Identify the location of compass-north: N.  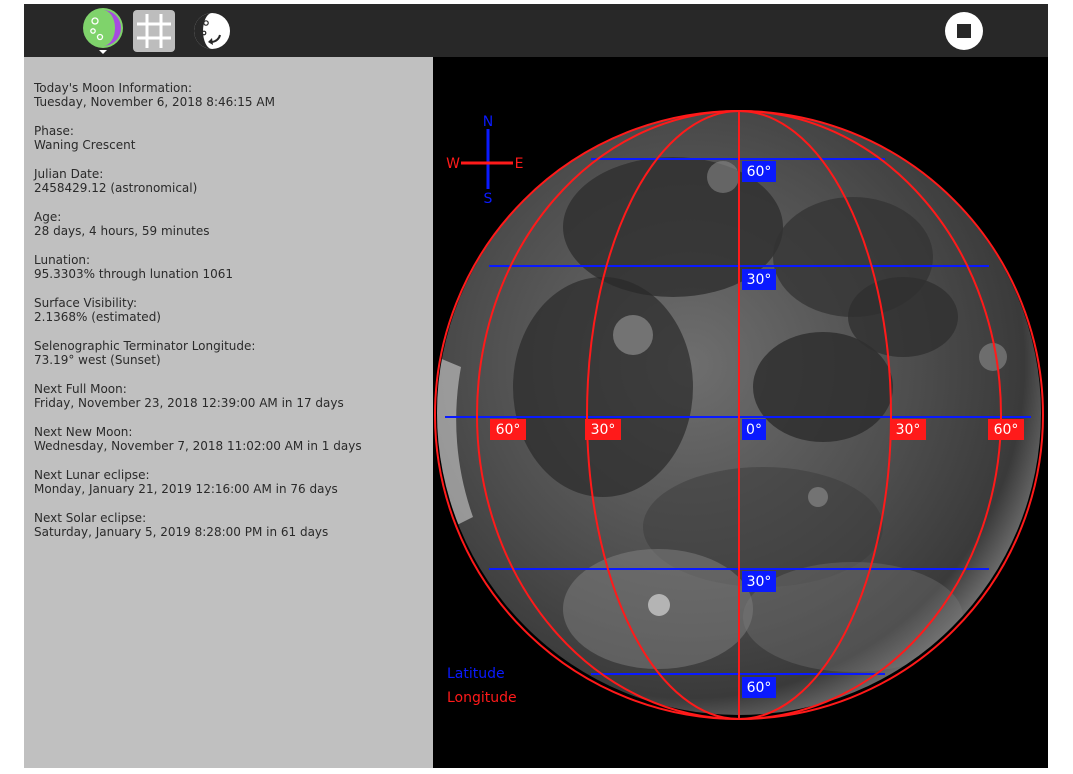
(488, 122).